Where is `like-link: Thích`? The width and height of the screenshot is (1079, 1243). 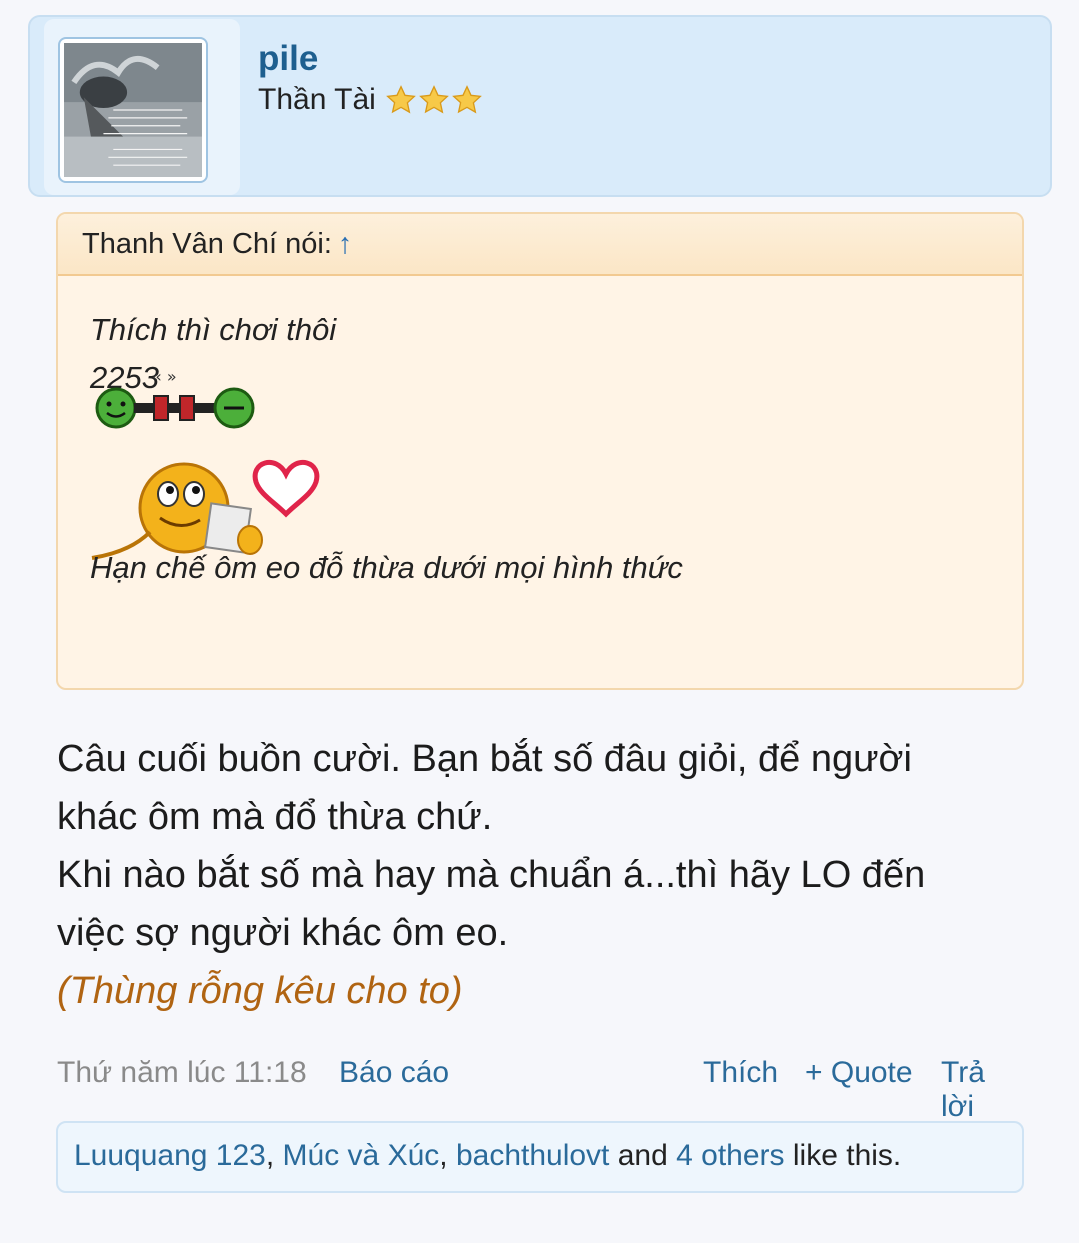 like-link: Thích is located at coordinates (740, 1073).